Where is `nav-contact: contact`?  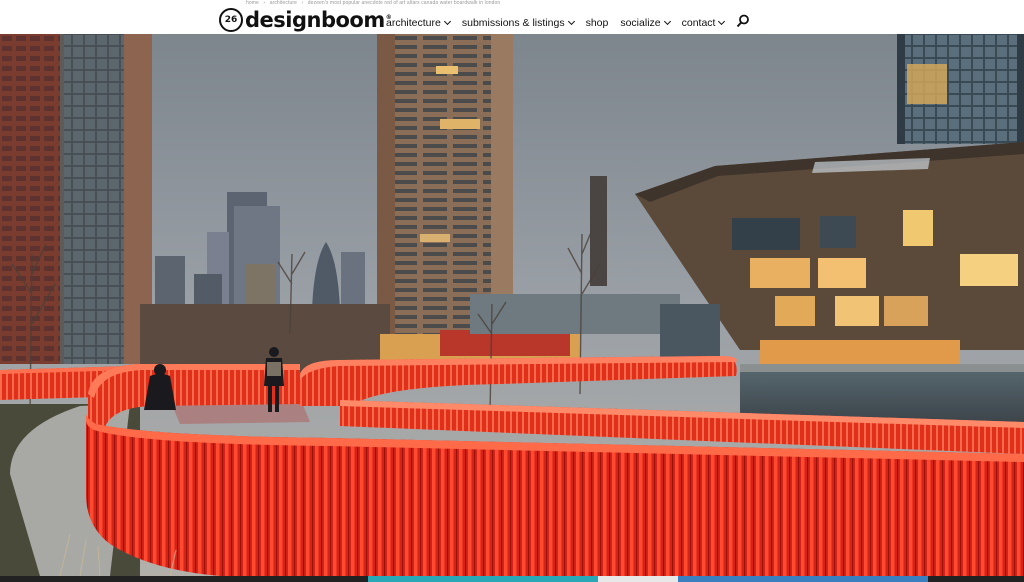
nav-contact: contact is located at coordinates (703, 23).